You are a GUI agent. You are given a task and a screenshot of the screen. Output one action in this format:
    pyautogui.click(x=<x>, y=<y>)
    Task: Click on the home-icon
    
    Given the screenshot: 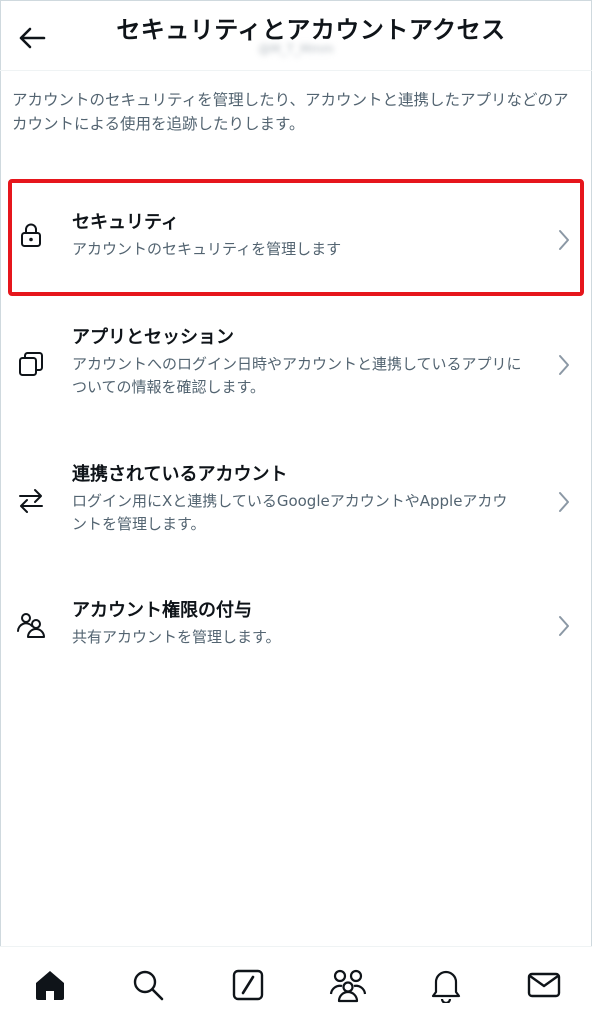 What is the action you would take?
    pyautogui.click(x=50, y=985)
    